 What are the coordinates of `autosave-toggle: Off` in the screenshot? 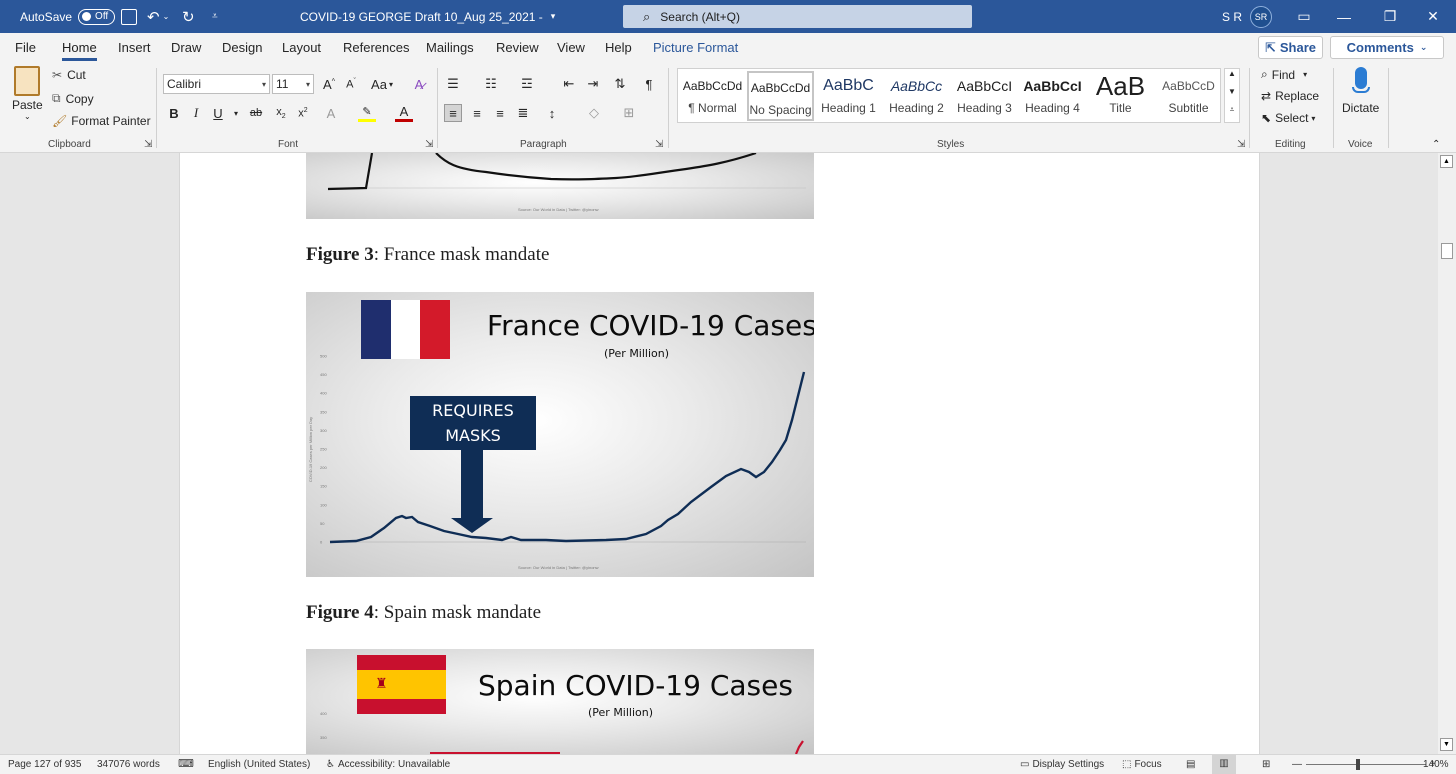 It's located at (97, 16).